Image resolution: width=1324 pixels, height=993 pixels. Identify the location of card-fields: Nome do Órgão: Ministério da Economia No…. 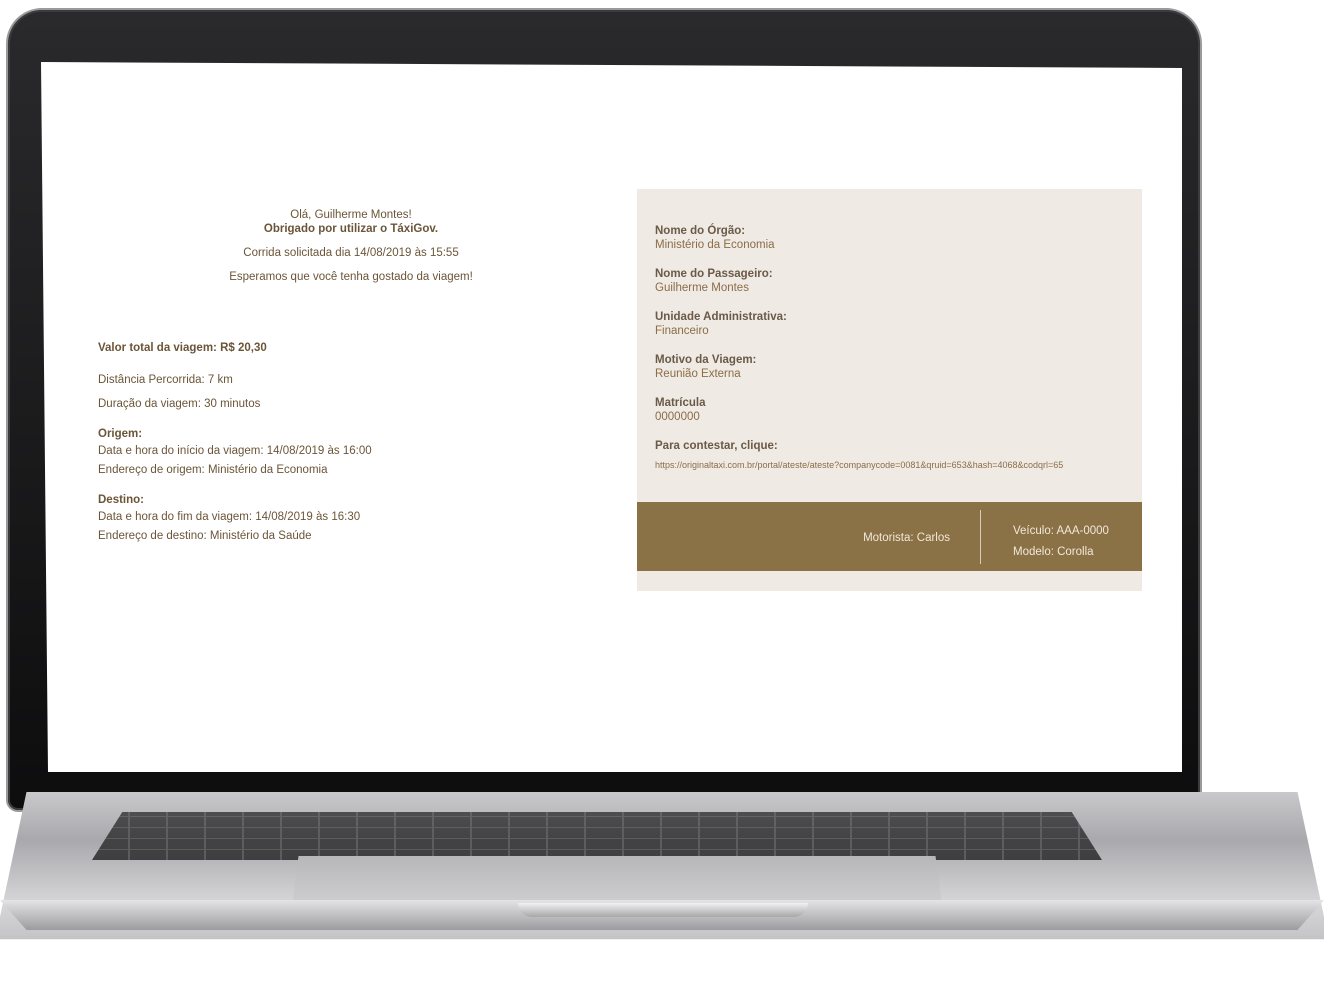
(895, 355).